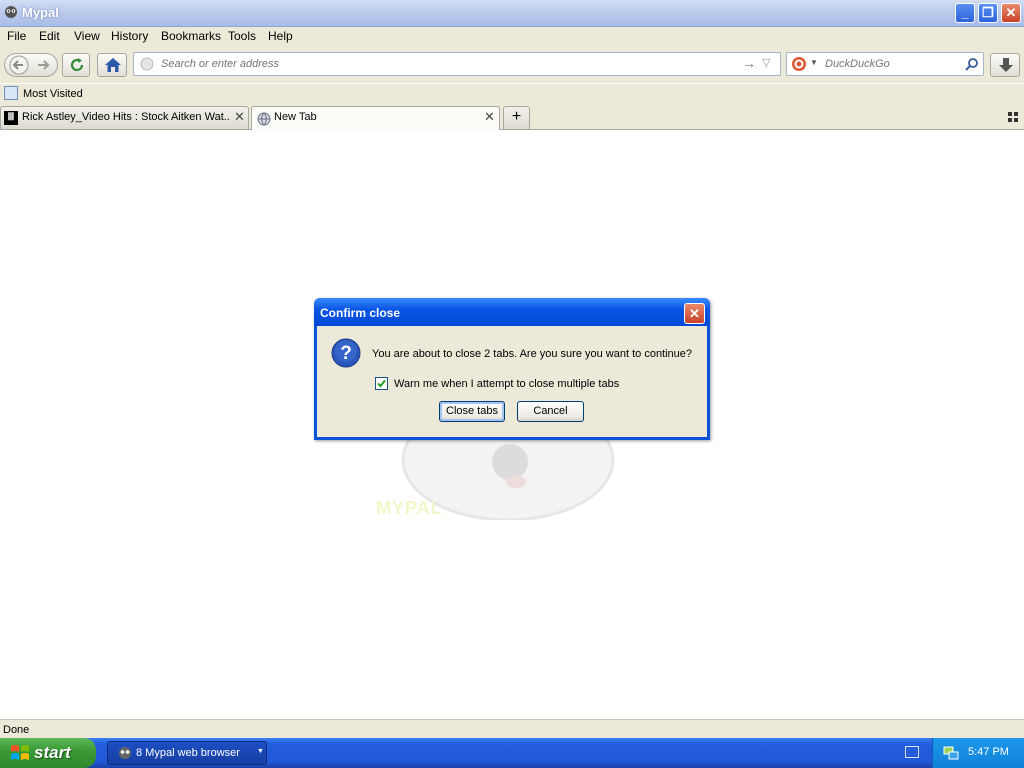 The width and height of the screenshot is (1024, 768). I want to click on keyboard-icon, so click(912, 752).